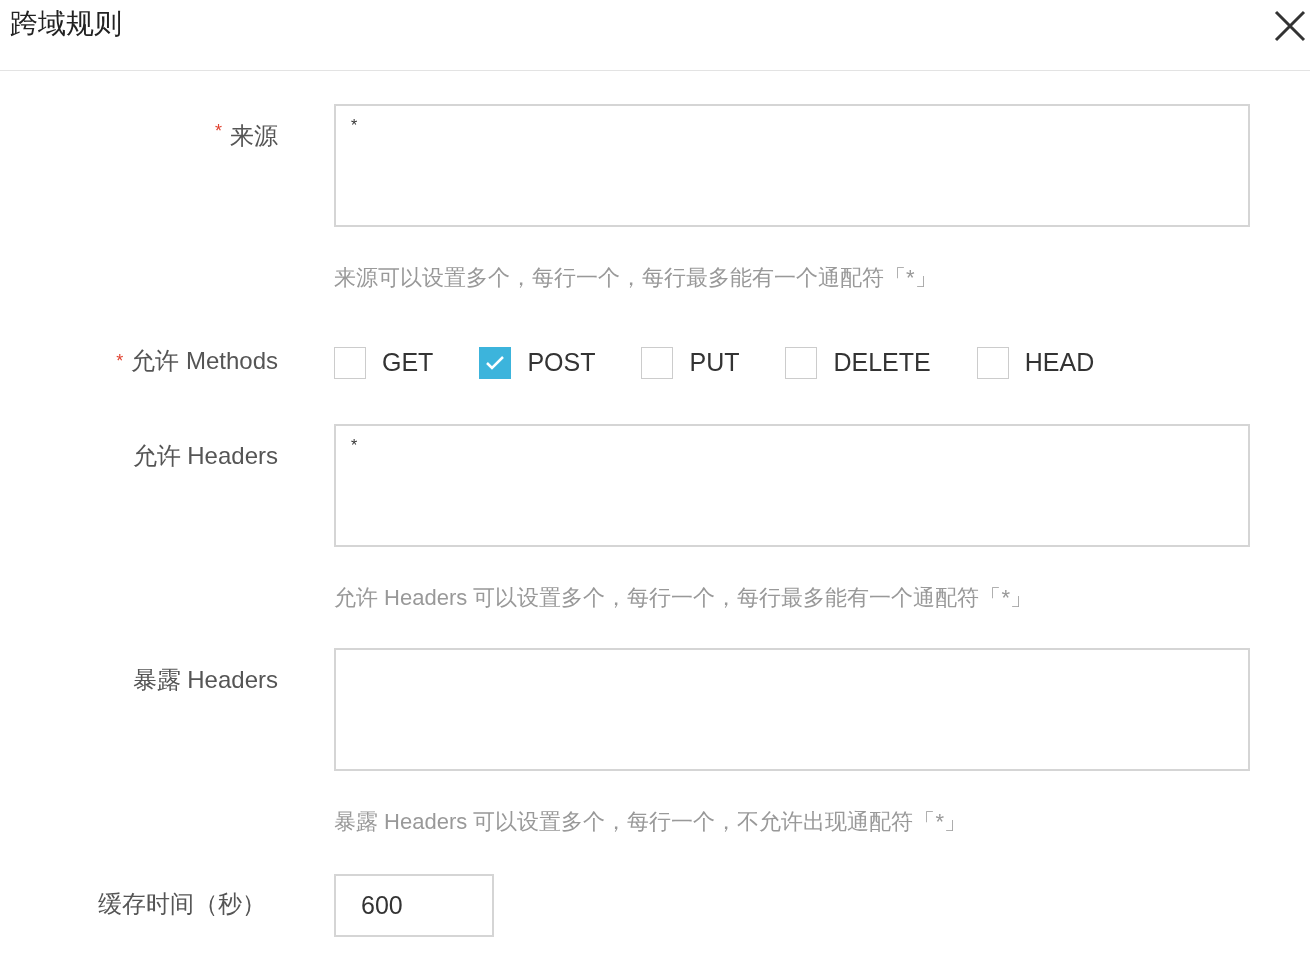  What do you see at coordinates (636, 278) in the screenshot?
I see `help-text: 来源可以设置多个，每行一个，每行最多能有一个通配符「*」` at bounding box center [636, 278].